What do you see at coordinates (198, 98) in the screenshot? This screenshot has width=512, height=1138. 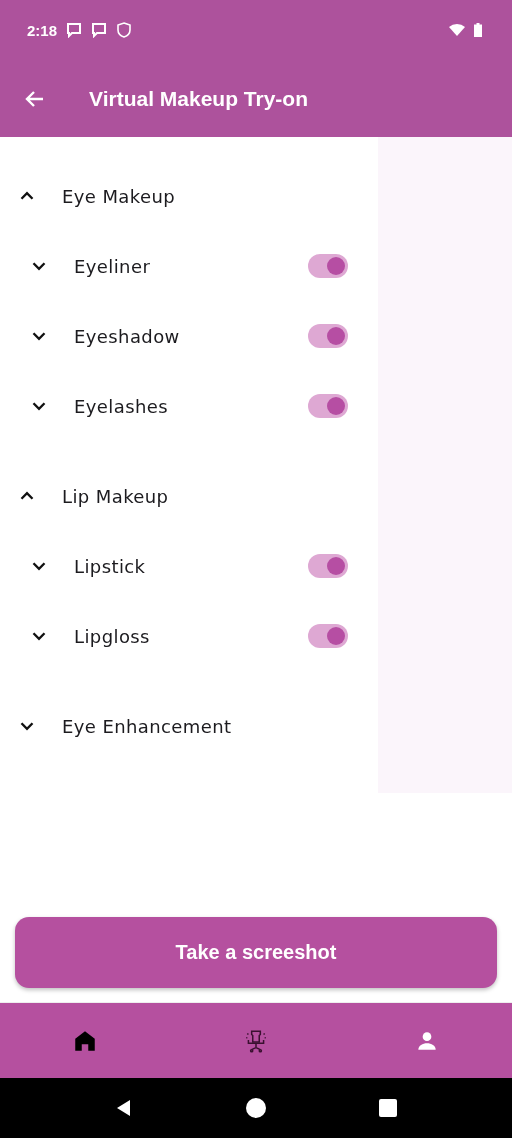 I see `page-title: Virtual Makeup Try-on` at bounding box center [198, 98].